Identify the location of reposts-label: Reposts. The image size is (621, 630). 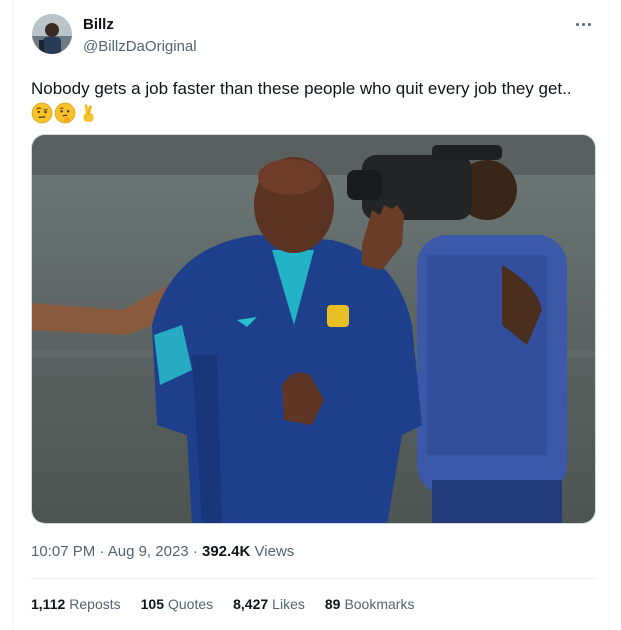
(95, 604).